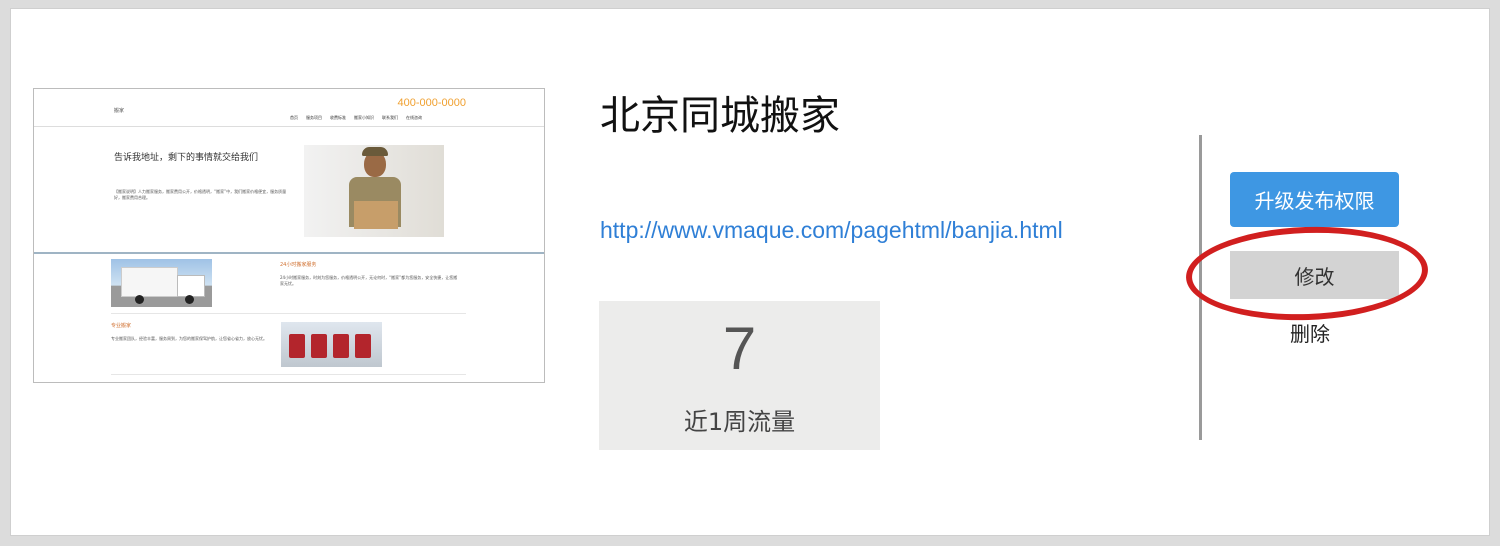 This screenshot has width=1500, height=546. I want to click on thumbnail-section2-text: 专业搬家团队，经验丰富，服务周到，为您的搬家保驾护航，让您省心省力，放心无忧。, so click(189, 338).